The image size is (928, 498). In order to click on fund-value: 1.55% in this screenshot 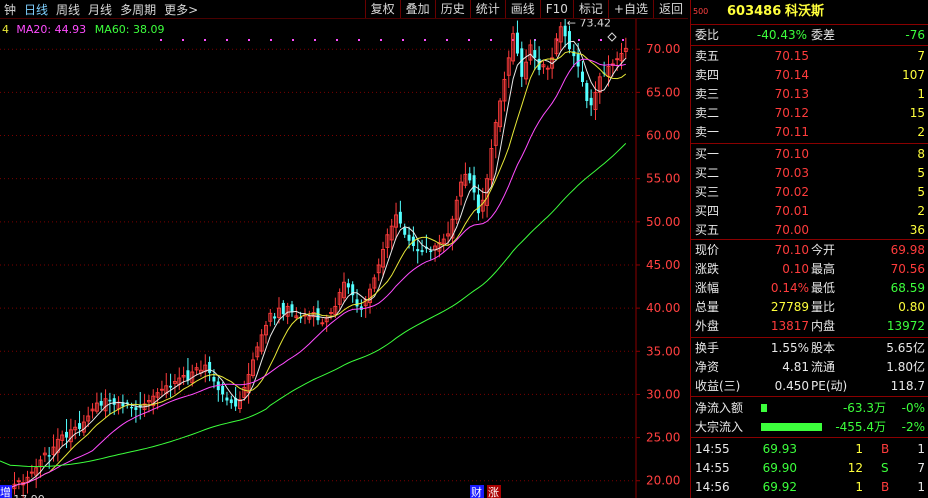, I will do `click(789, 348)`.